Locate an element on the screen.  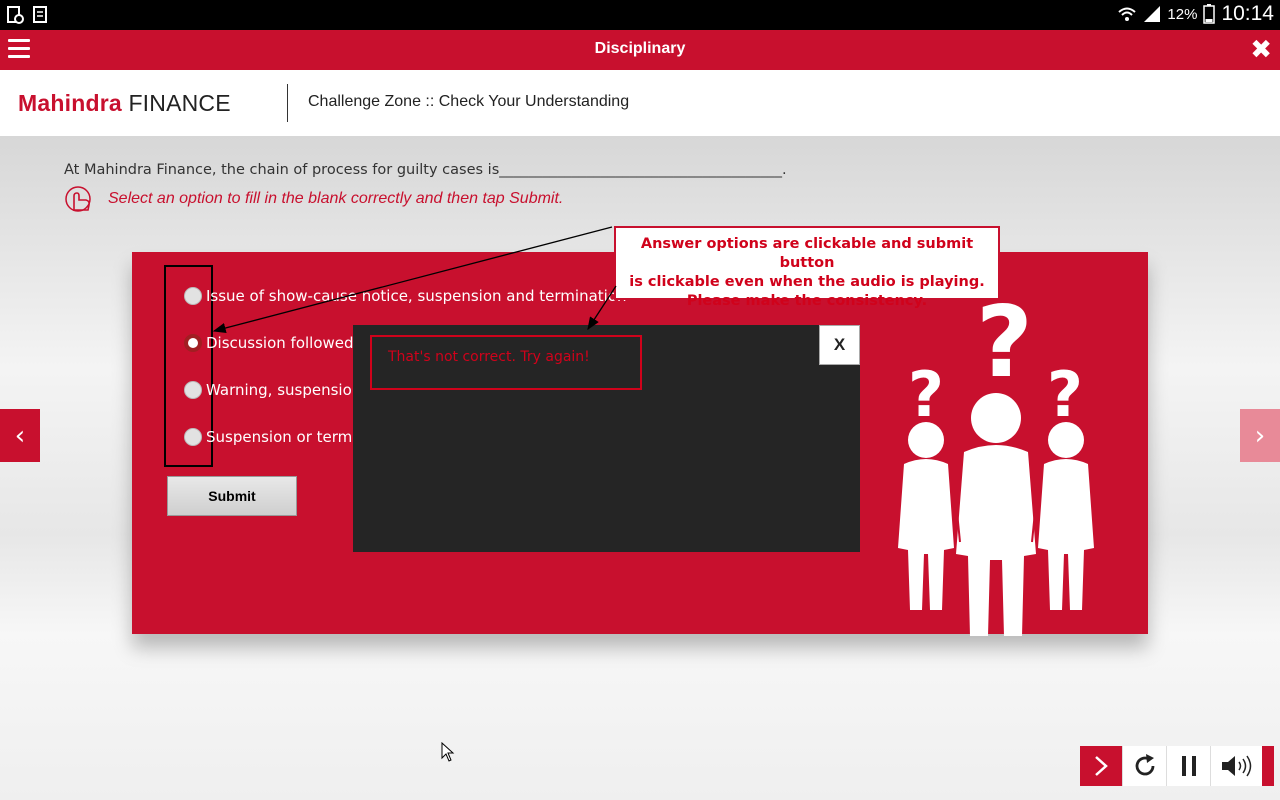
controls-edge is located at coordinates (1268, 766).